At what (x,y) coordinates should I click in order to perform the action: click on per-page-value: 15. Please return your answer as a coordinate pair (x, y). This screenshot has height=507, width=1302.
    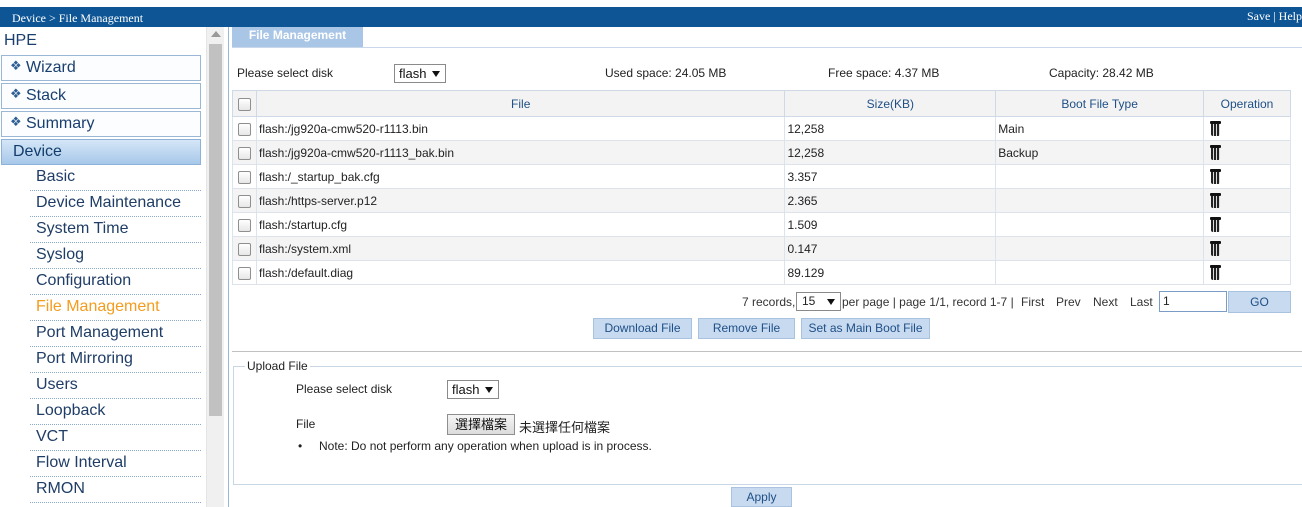
    Looking at the image, I should click on (809, 301).